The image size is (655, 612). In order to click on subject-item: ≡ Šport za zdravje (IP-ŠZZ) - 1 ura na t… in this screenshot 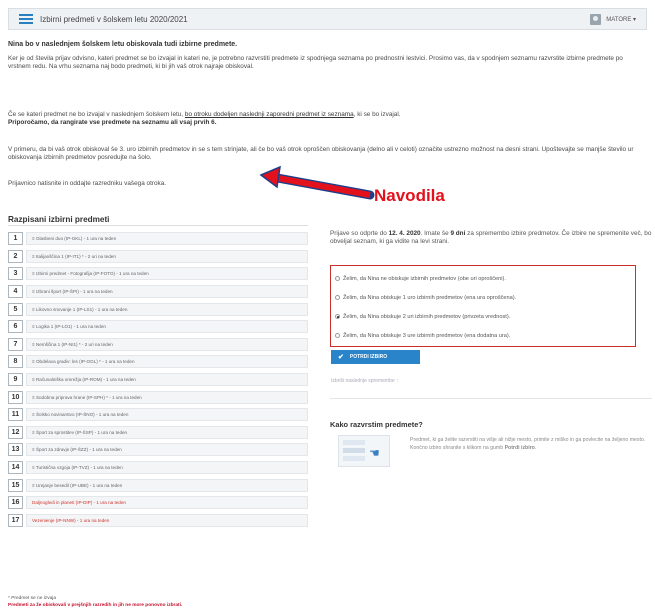, I will do `click(167, 450)`.